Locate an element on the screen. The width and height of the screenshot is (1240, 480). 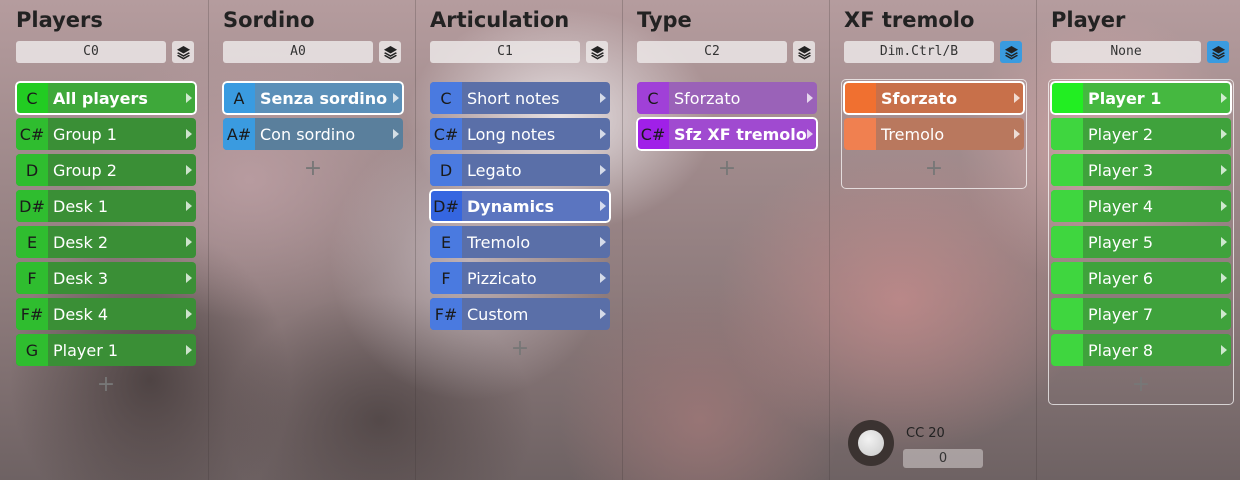
keyswitch-field: C2 is located at coordinates (712, 52).